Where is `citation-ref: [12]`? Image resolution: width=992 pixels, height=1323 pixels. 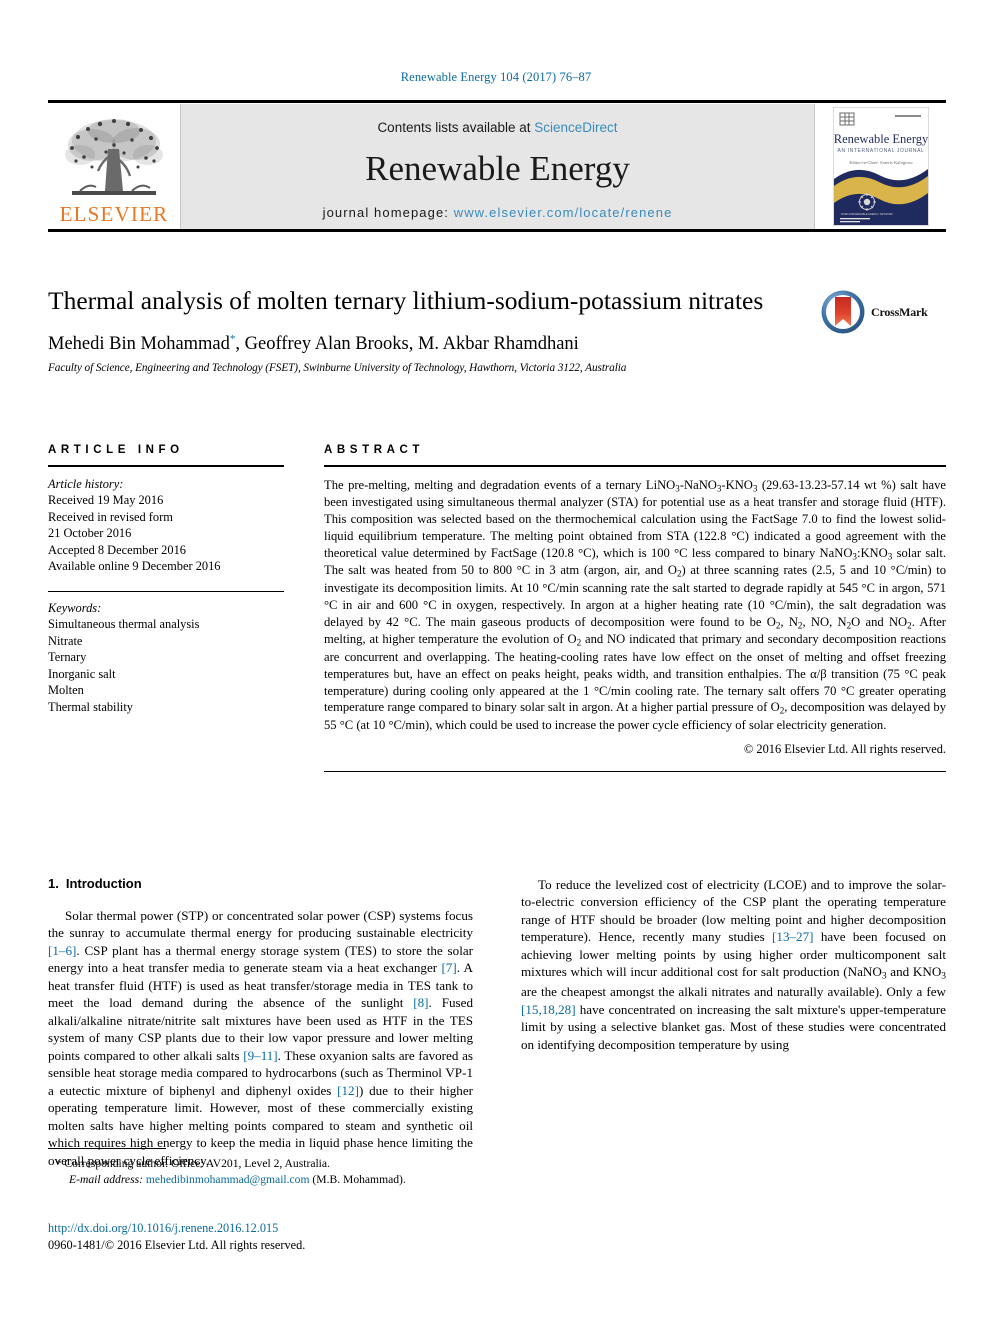
citation-ref: [12] is located at coordinates (348, 1090).